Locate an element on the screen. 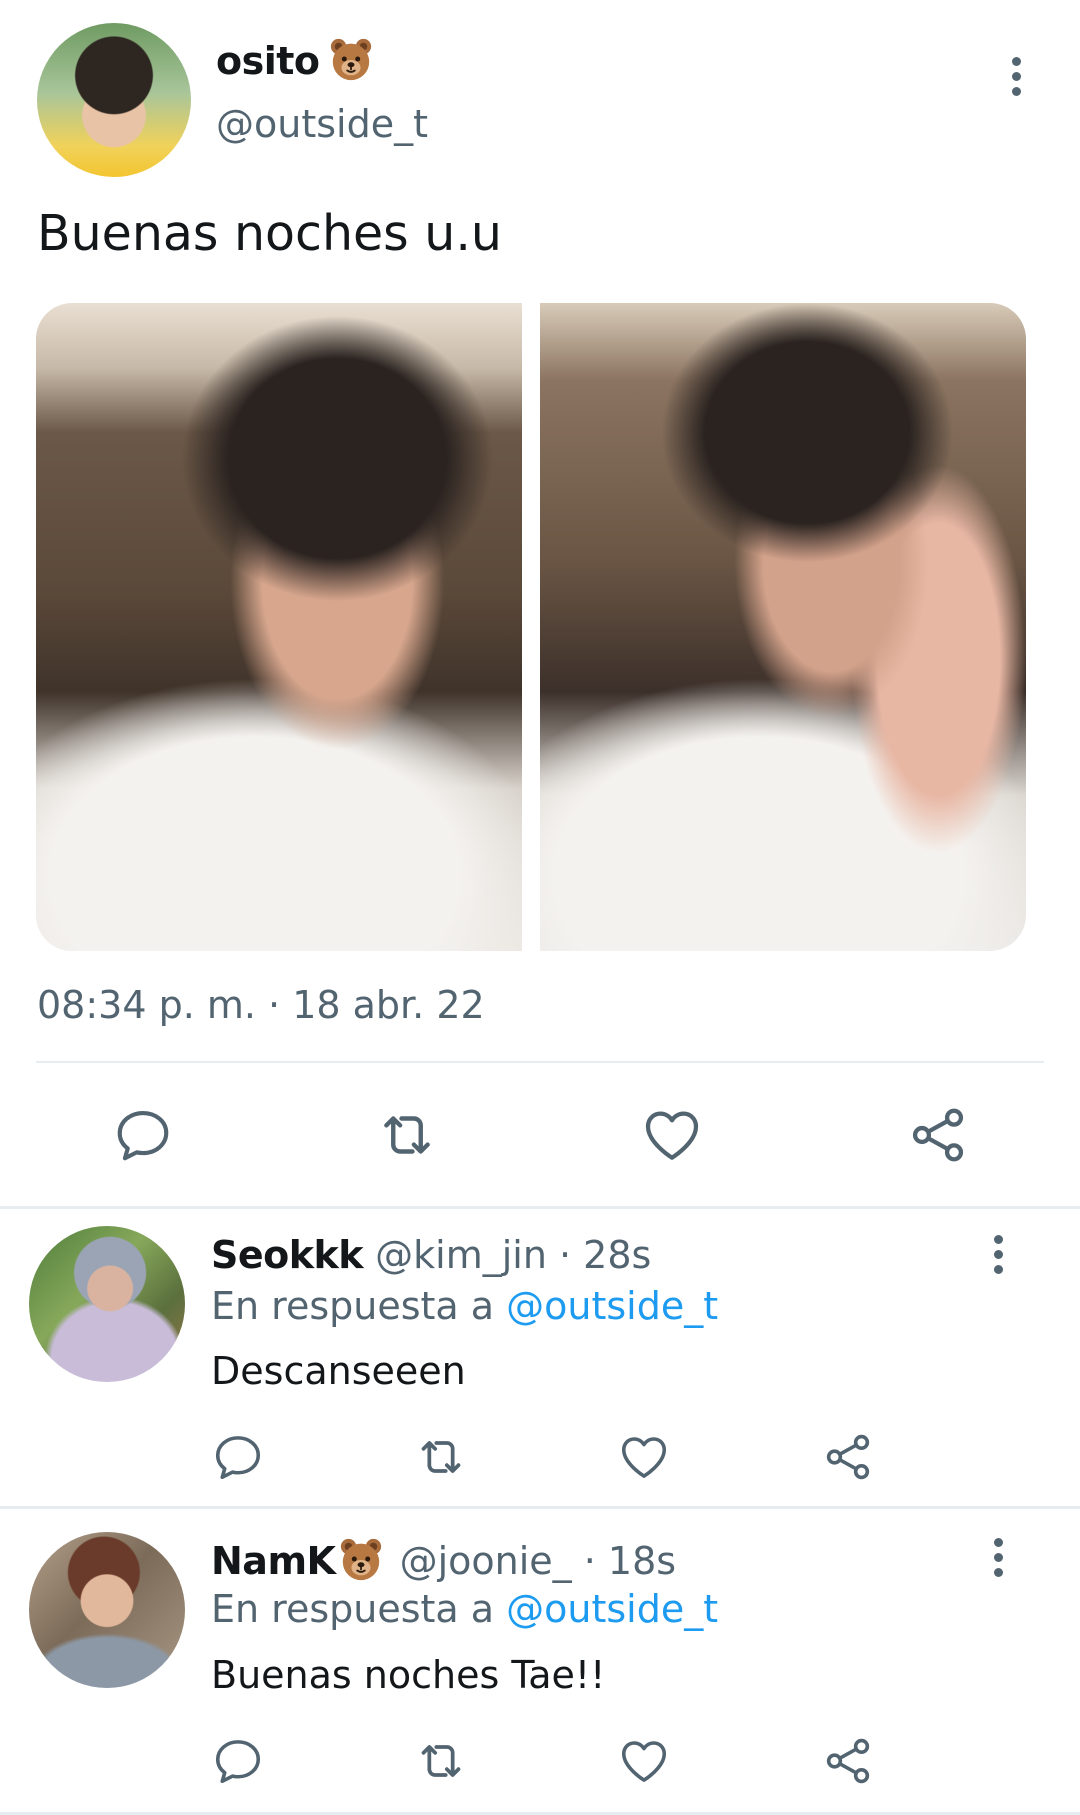  reply-header: NamK @joonie_ · 18s is located at coordinates (443, 1559).